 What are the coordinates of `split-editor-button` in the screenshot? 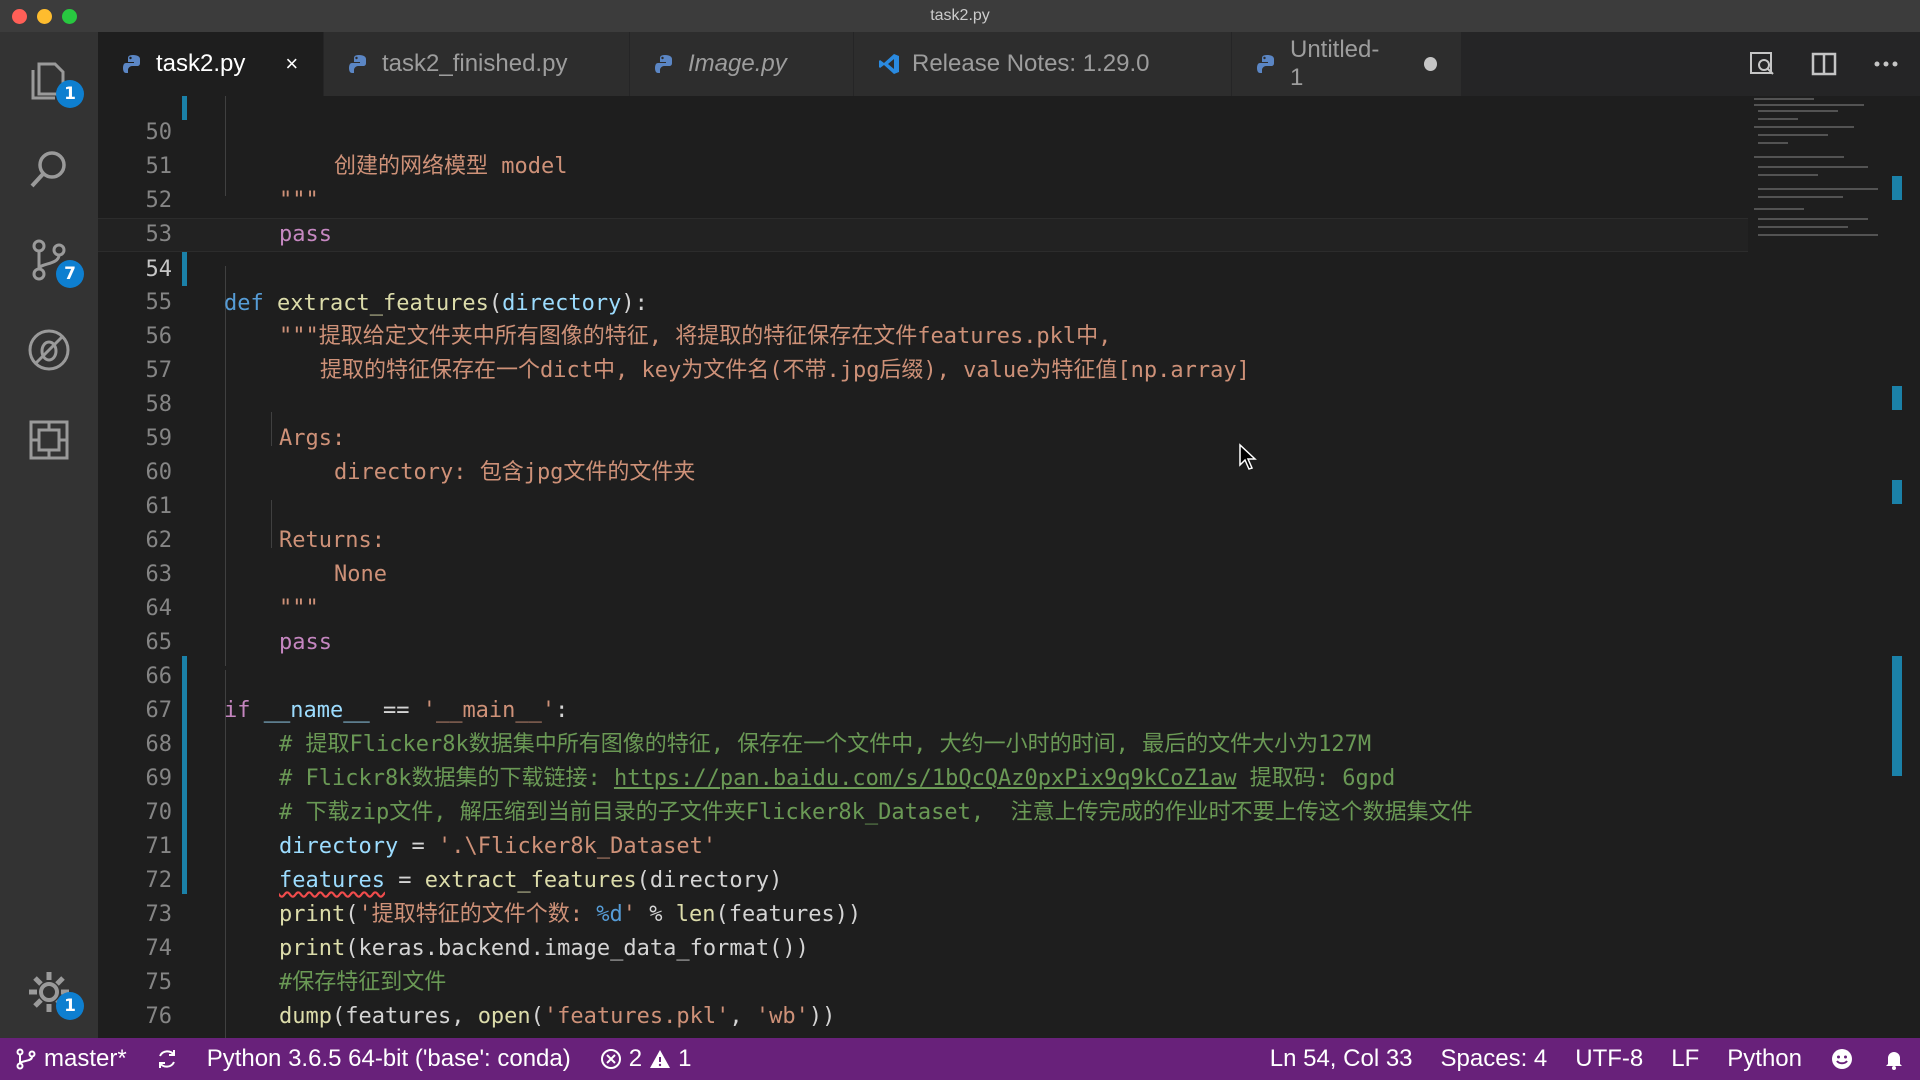 It's located at (1824, 64).